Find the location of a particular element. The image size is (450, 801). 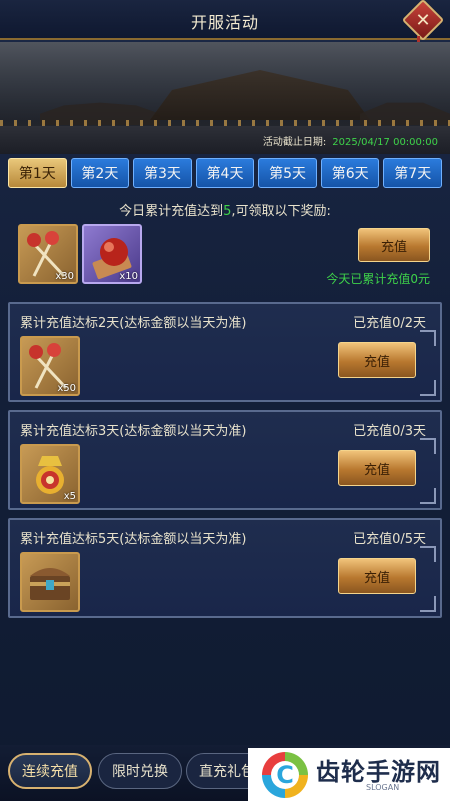

tab-day-3: 第3天 is located at coordinates (162, 173).